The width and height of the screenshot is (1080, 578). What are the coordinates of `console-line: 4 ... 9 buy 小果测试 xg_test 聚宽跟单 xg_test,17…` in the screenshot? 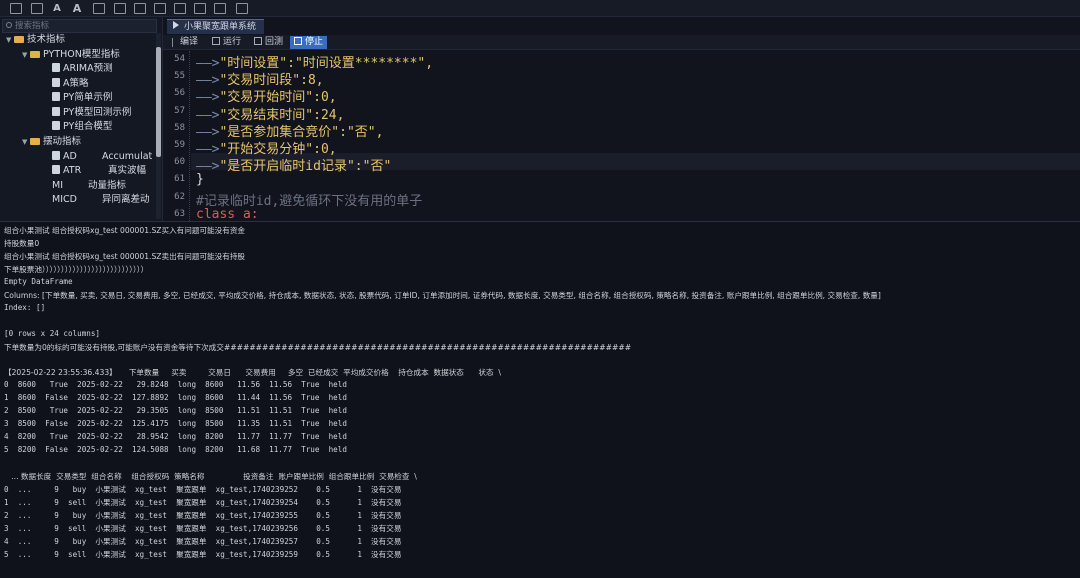 It's located at (203, 541).